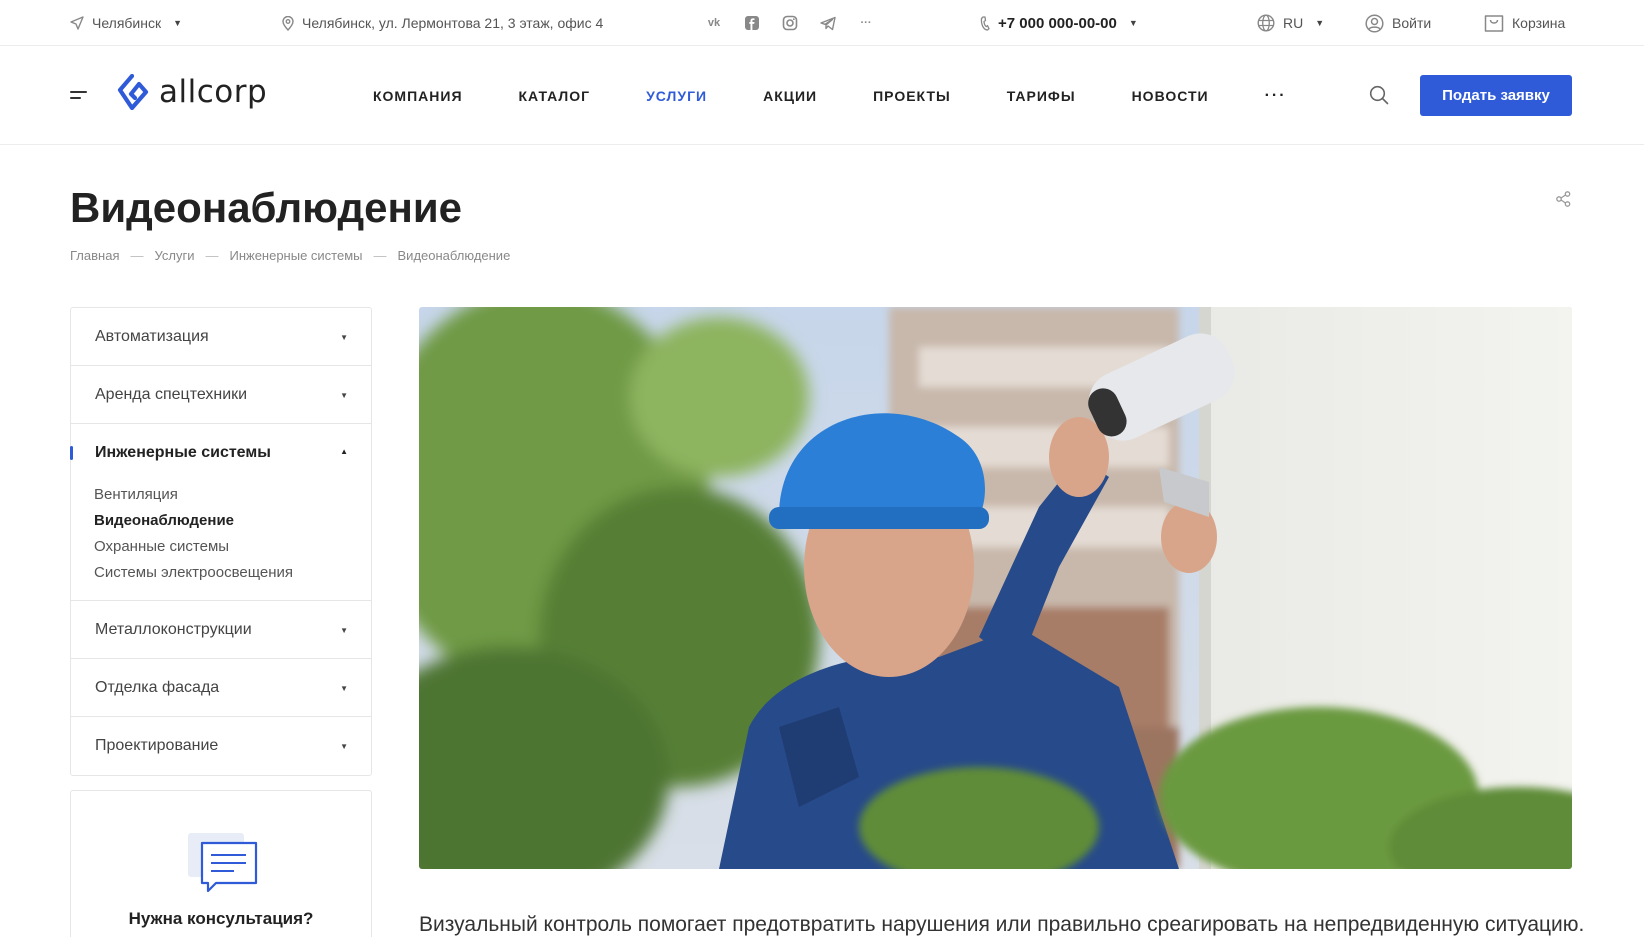 Image resolution: width=1644 pixels, height=937 pixels. I want to click on nav-item-tariffs: ТАРИФЫ, so click(1041, 96).